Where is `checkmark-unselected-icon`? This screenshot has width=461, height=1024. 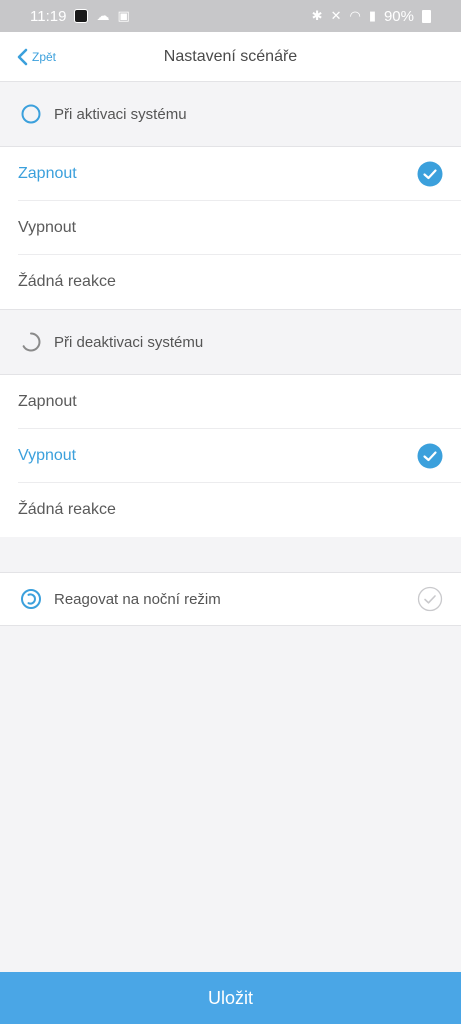 checkmark-unselected-icon is located at coordinates (430, 599).